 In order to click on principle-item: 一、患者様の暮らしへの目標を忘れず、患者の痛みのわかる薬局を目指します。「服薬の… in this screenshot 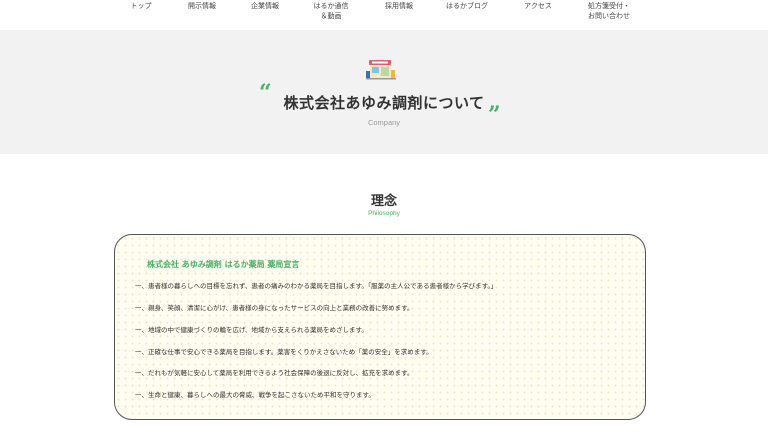, I will do `click(316, 286)`.